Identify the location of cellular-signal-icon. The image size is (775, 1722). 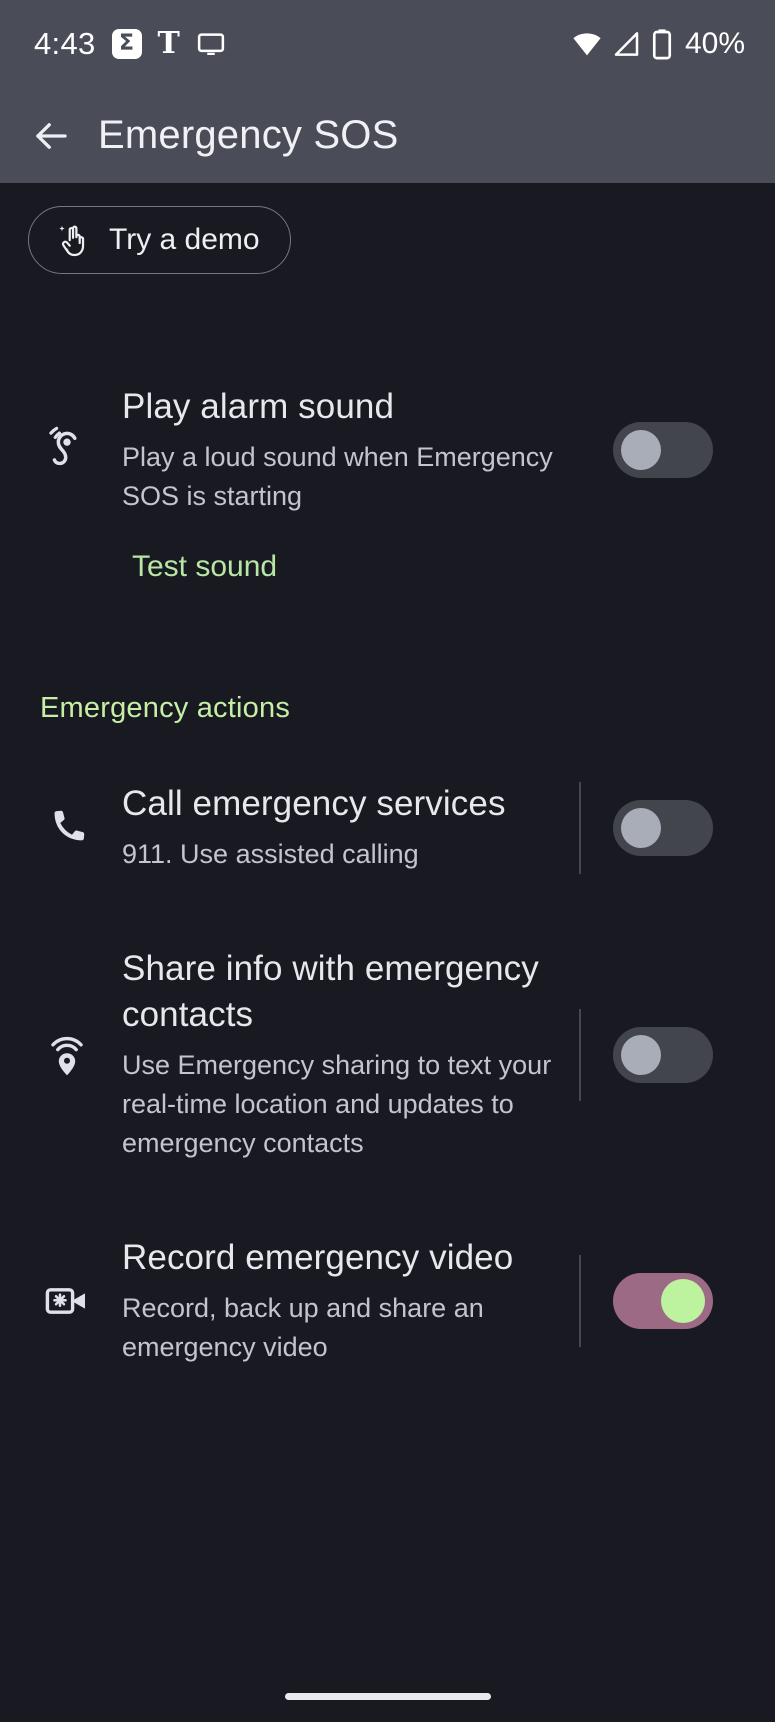
(627, 44).